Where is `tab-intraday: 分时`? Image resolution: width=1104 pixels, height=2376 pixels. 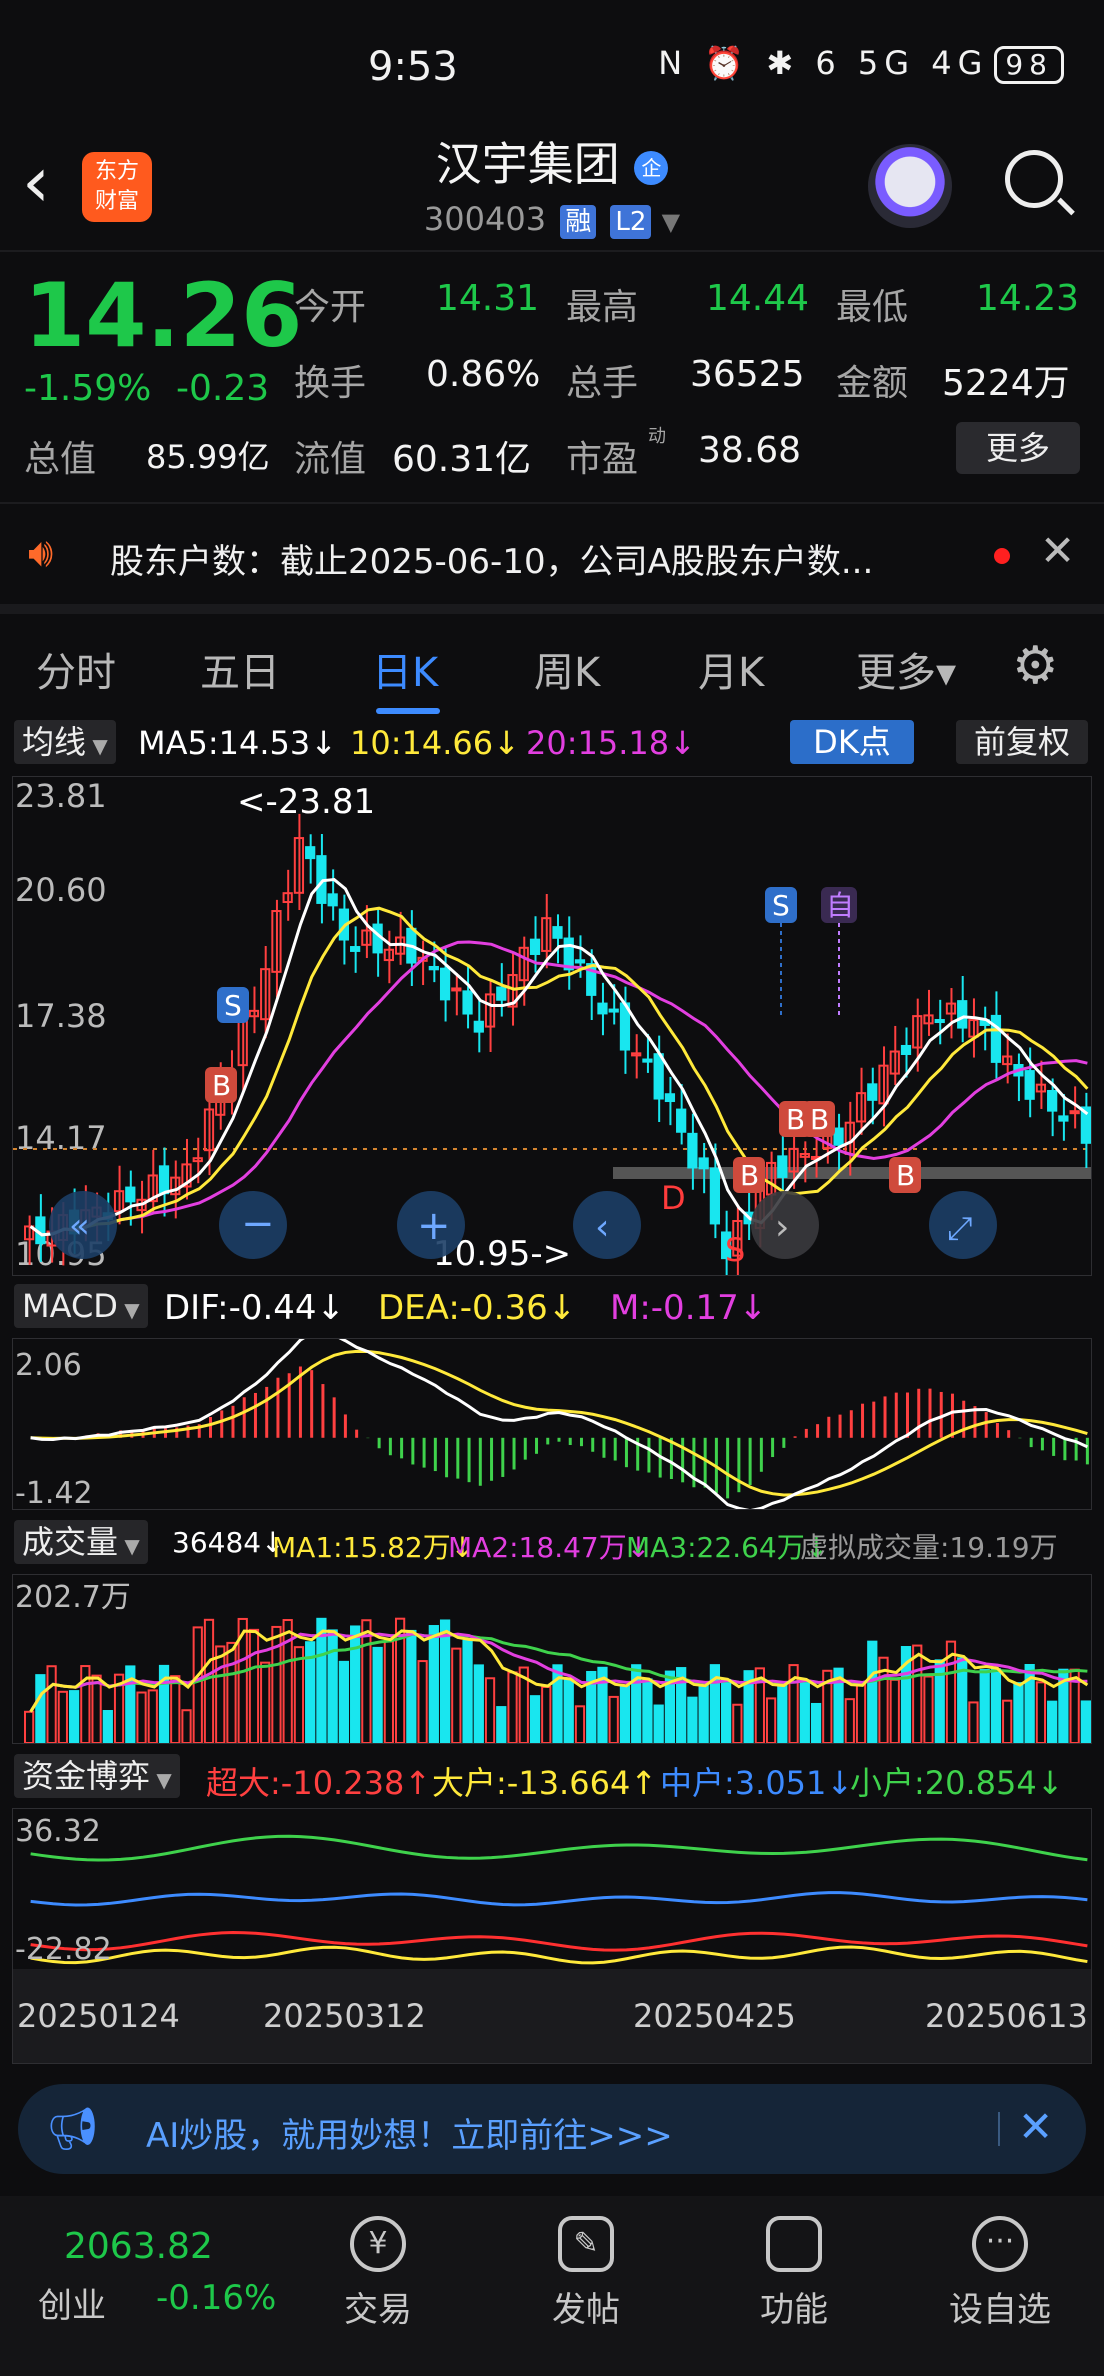
tab-intraday: 分时 is located at coordinates (76, 669).